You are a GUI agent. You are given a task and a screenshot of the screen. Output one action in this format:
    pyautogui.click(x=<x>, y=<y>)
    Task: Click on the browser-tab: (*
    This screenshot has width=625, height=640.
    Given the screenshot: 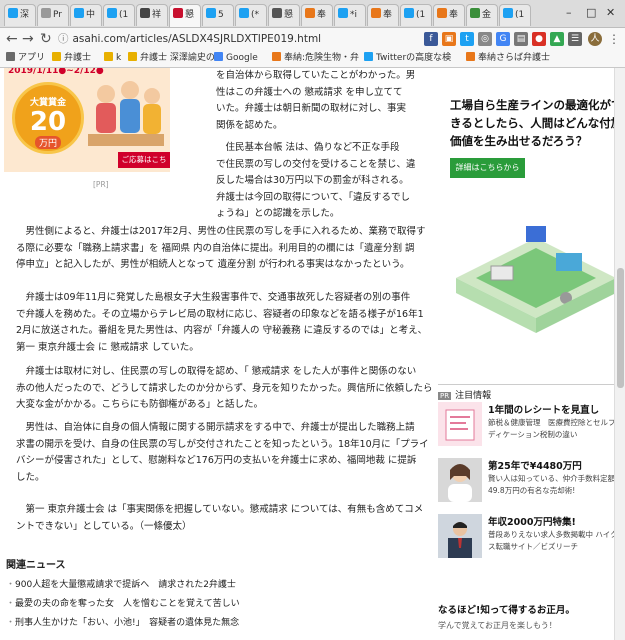 What is the action you would take?
    pyautogui.click(x=251, y=15)
    